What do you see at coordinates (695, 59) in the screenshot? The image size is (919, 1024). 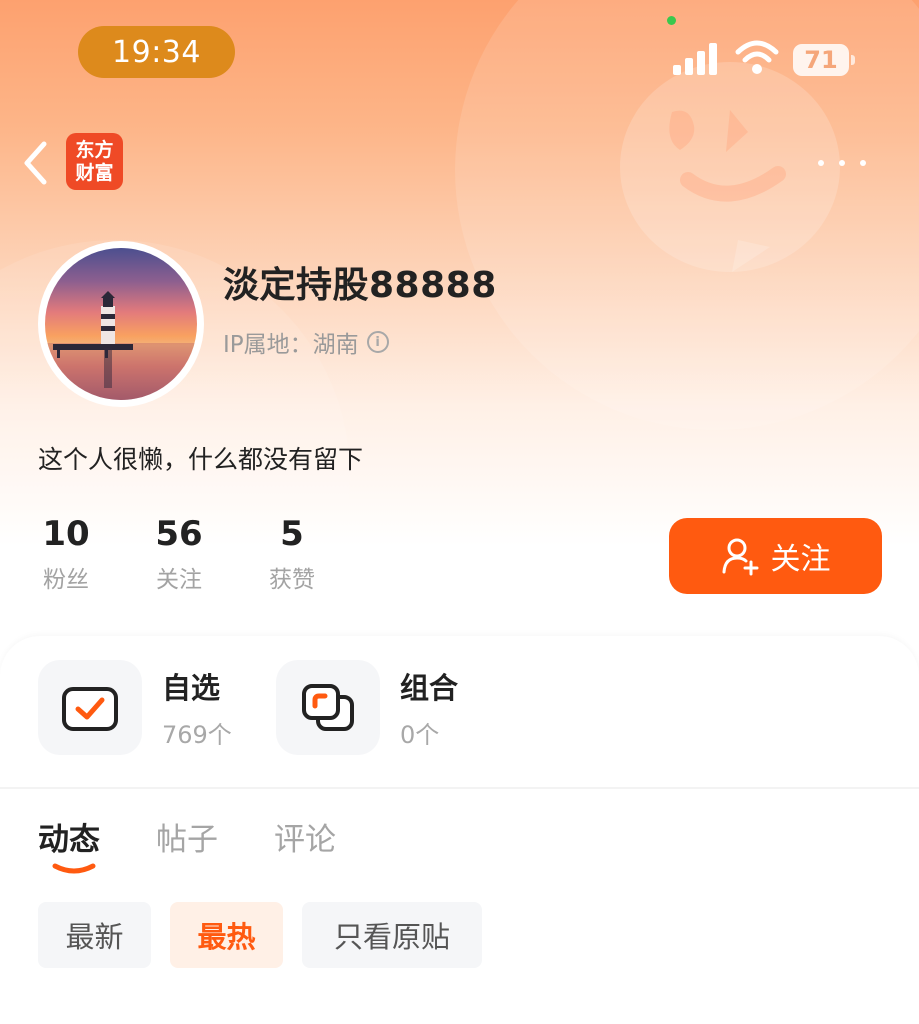 I see `cellular-signal-icon` at bounding box center [695, 59].